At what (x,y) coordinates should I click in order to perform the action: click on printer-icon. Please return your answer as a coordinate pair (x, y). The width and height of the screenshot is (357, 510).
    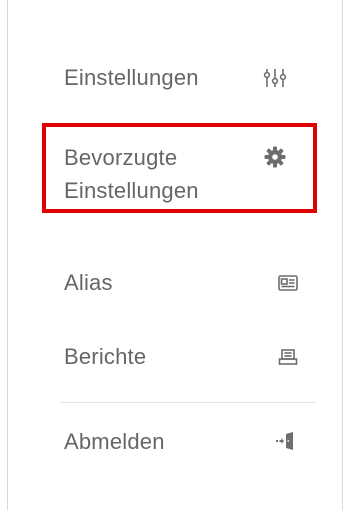
    Looking at the image, I should click on (288, 357).